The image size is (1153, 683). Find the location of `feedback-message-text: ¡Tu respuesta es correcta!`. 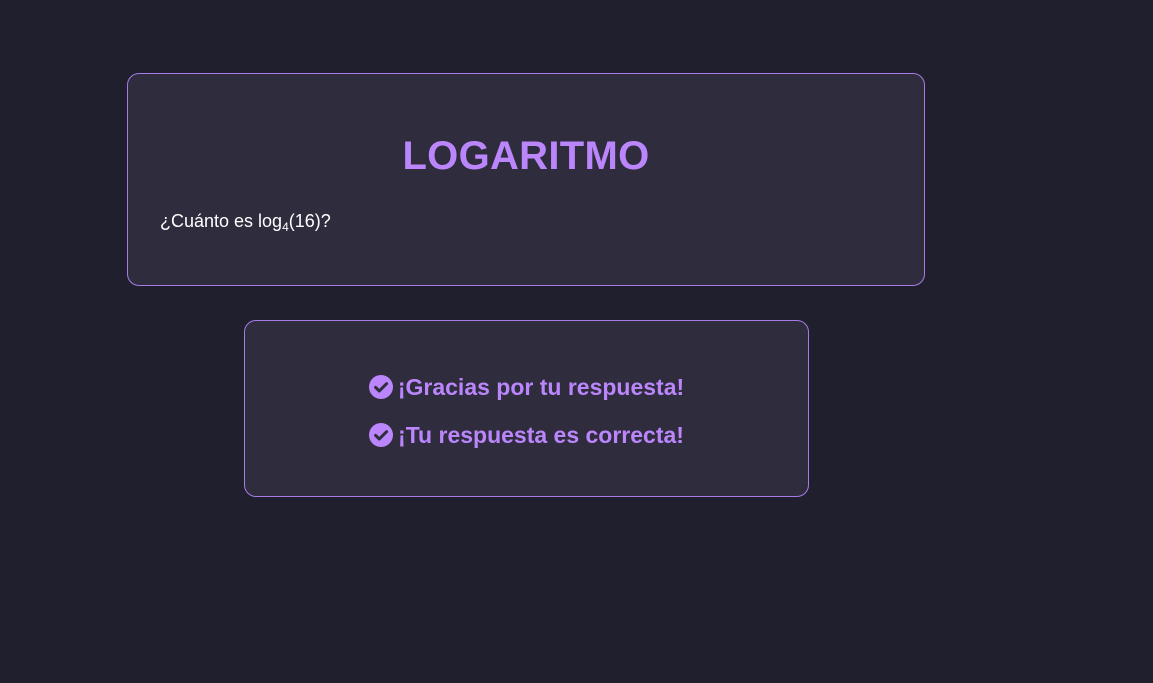

feedback-message-text: ¡Tu respuesta es correcta! is located at coordinates (541, 435).